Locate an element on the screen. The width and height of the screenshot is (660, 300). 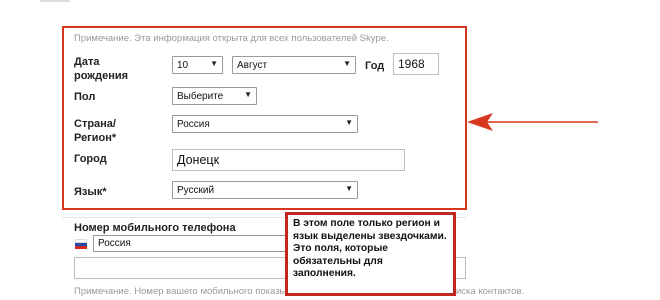
russia-flag-icon is located at coordinates (81, 244).